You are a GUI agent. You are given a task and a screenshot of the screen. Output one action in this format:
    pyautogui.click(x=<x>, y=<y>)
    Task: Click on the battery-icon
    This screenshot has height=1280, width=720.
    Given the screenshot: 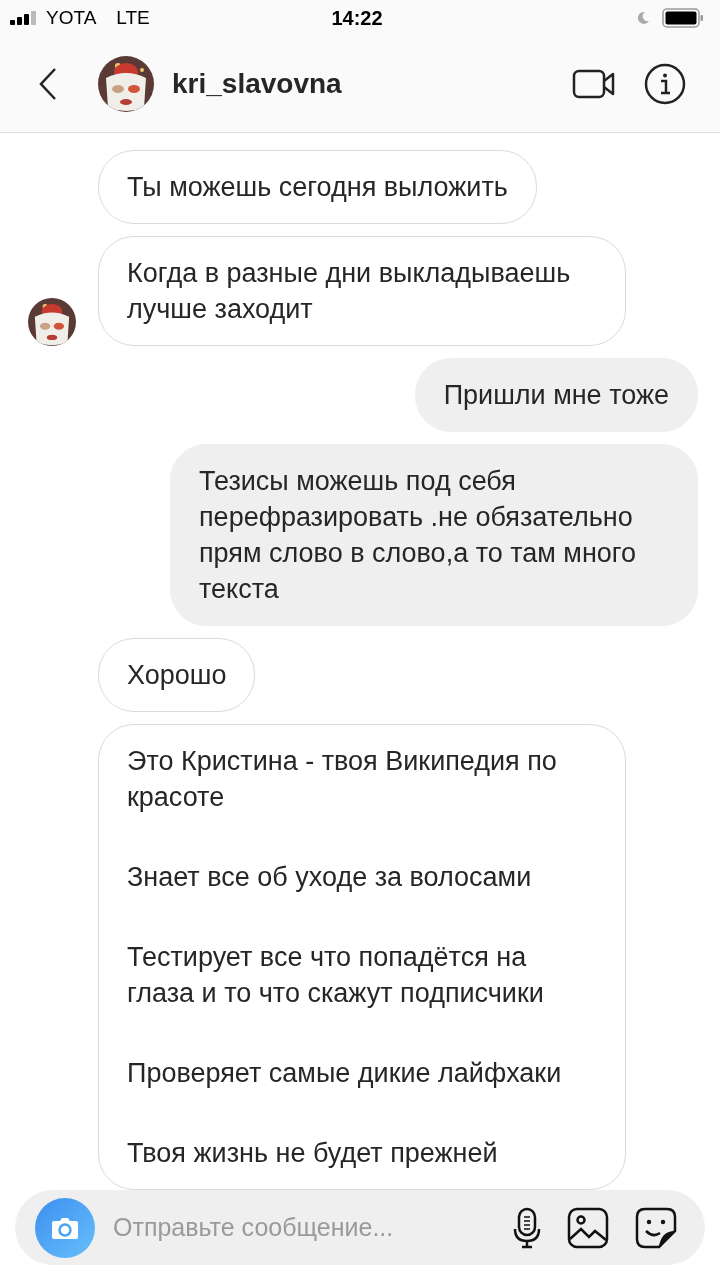 What is the action you would take?
    pyautogui.click(x=683, y=18)
    